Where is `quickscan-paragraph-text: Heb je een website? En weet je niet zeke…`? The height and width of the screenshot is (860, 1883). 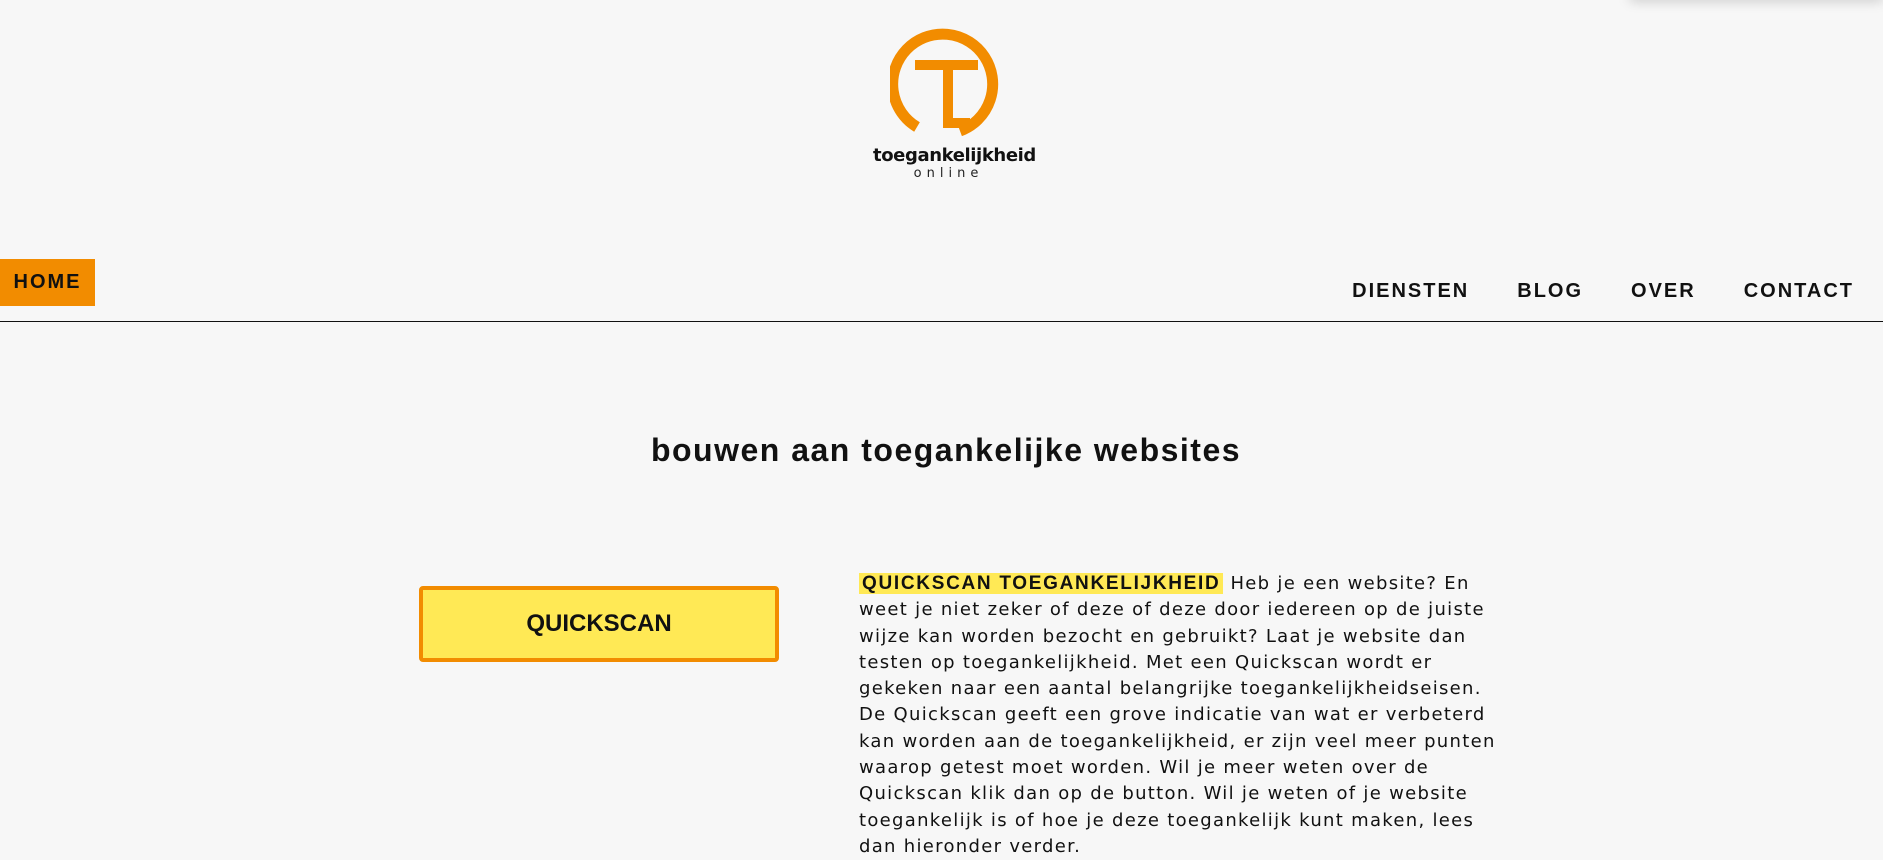 quickscan-paragraph-text: Heb je een website? En weet je niet zeke… is located at coordinates (1177, 715).